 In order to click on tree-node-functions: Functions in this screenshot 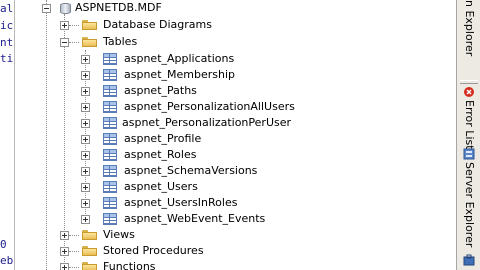, I will do `click(215, 264)`.